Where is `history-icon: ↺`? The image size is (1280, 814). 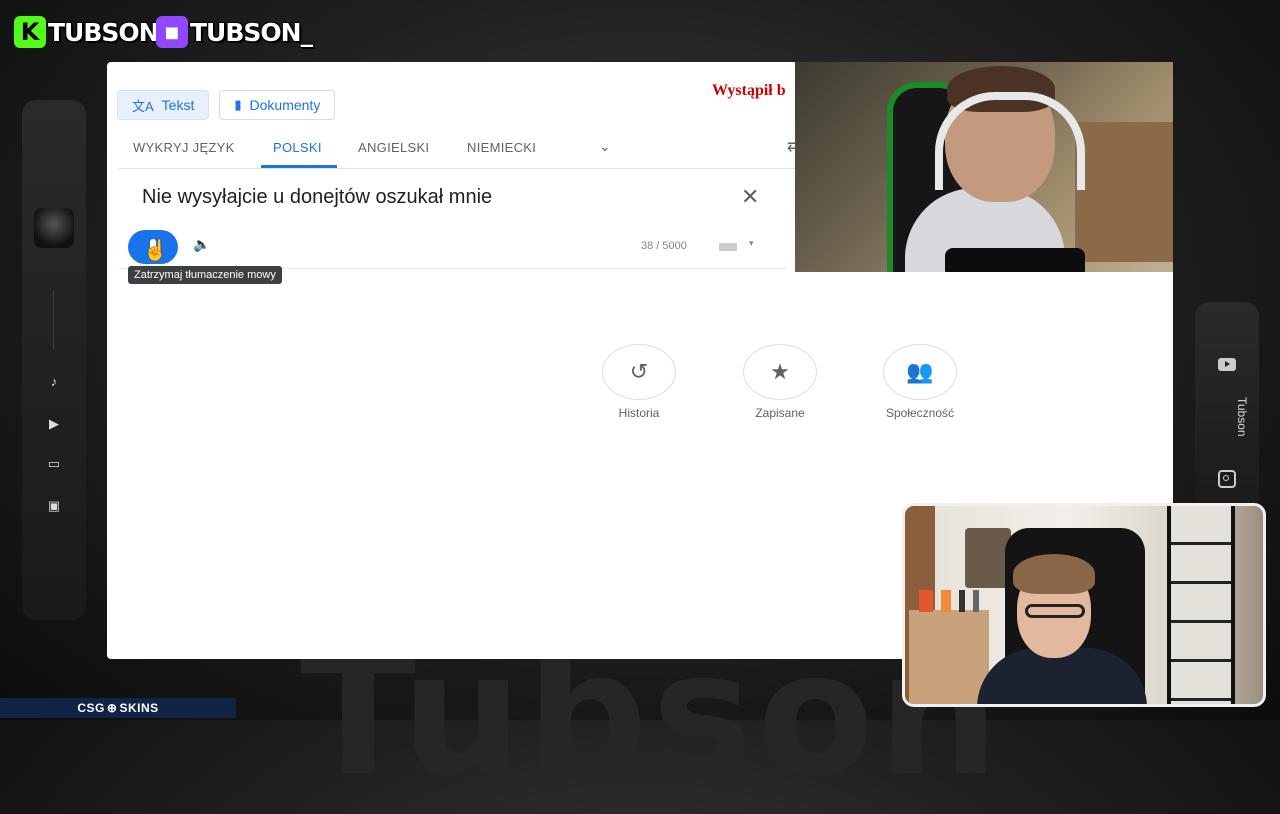
history-icon: ↺ is located at coordinates (639, 372).